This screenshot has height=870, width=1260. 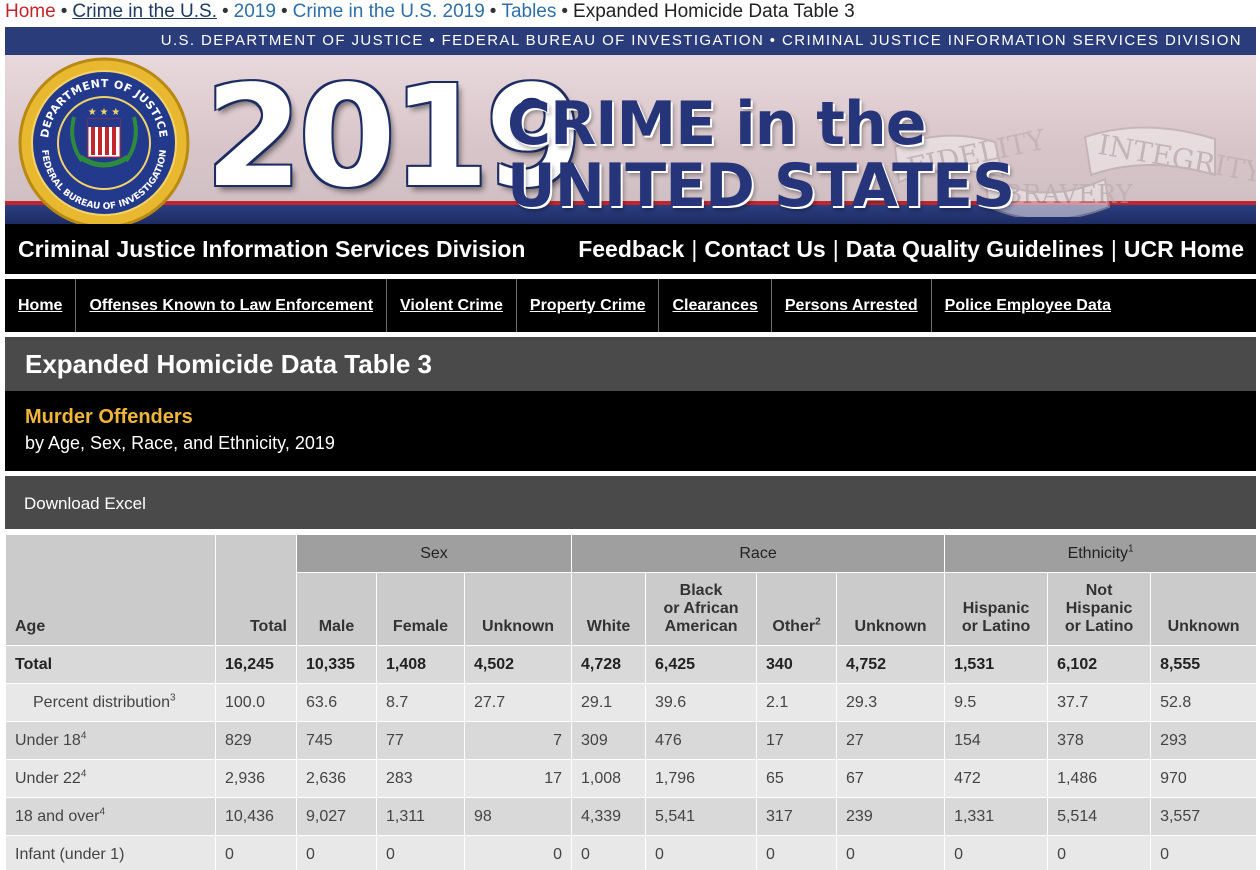 I want to click on row-label: Infant (under 1), so click(x=110, y=852).